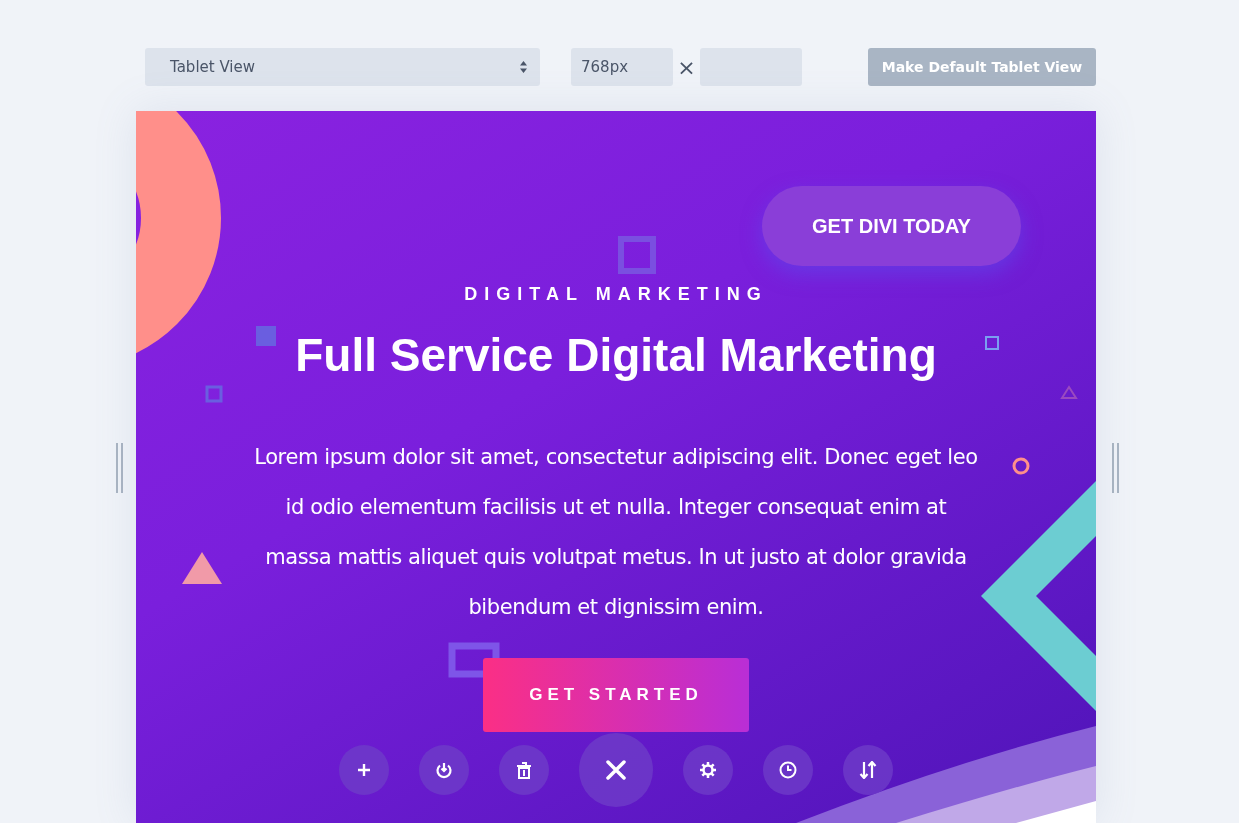 The image size is (1239, 823). I want to click on settings-button, so click(708, 770).